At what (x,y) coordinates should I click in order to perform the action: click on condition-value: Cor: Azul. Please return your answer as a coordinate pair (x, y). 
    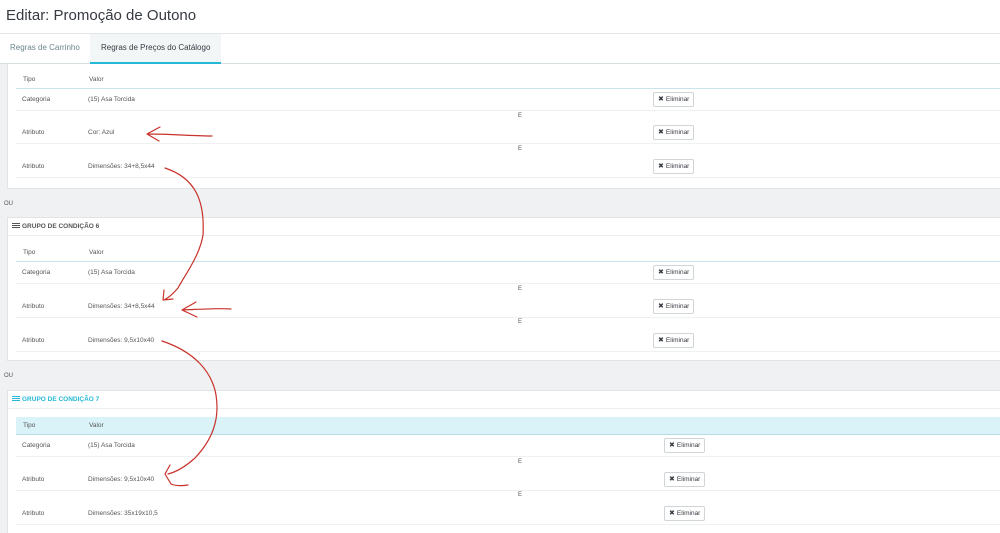
    Looking at the image, I should click on (101, 132).